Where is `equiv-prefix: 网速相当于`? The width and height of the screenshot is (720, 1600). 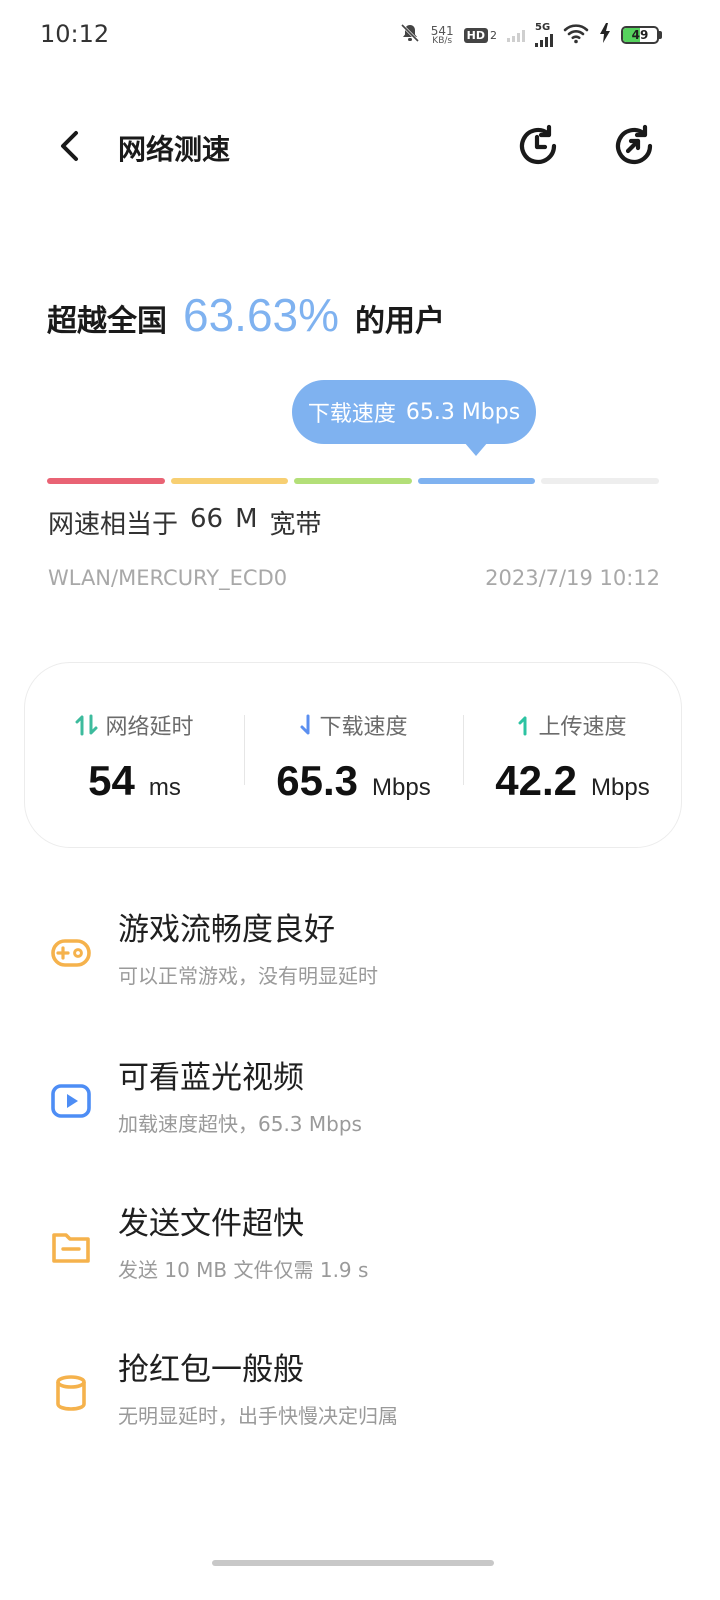 equiv-prefix: 网速相当于 is located at coordinates (113, 525).